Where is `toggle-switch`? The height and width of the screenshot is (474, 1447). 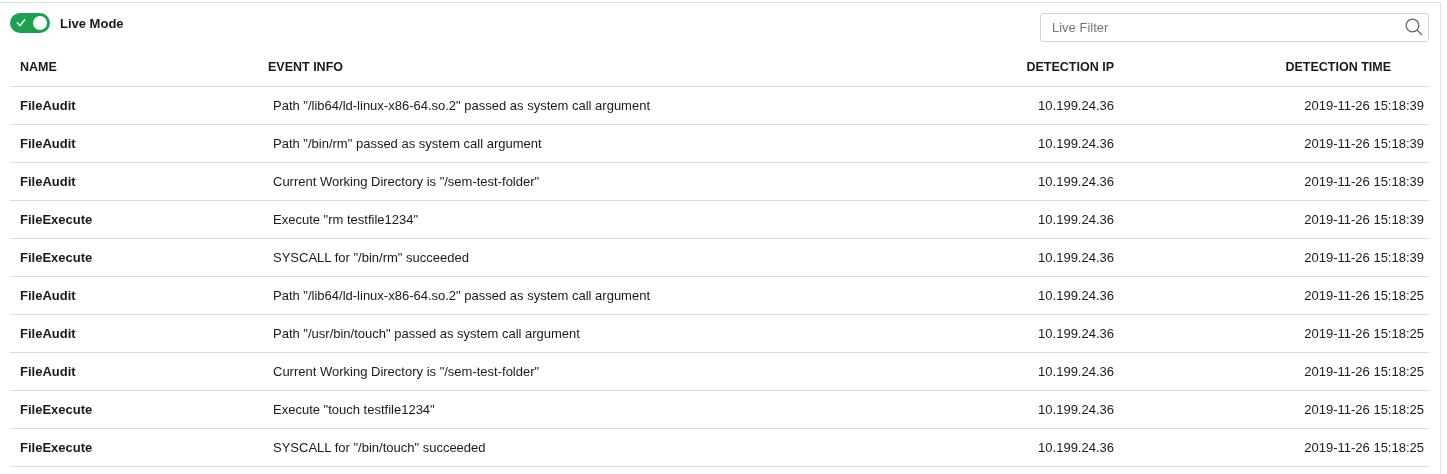 toggle-switch is located at coordinates (30, 23).